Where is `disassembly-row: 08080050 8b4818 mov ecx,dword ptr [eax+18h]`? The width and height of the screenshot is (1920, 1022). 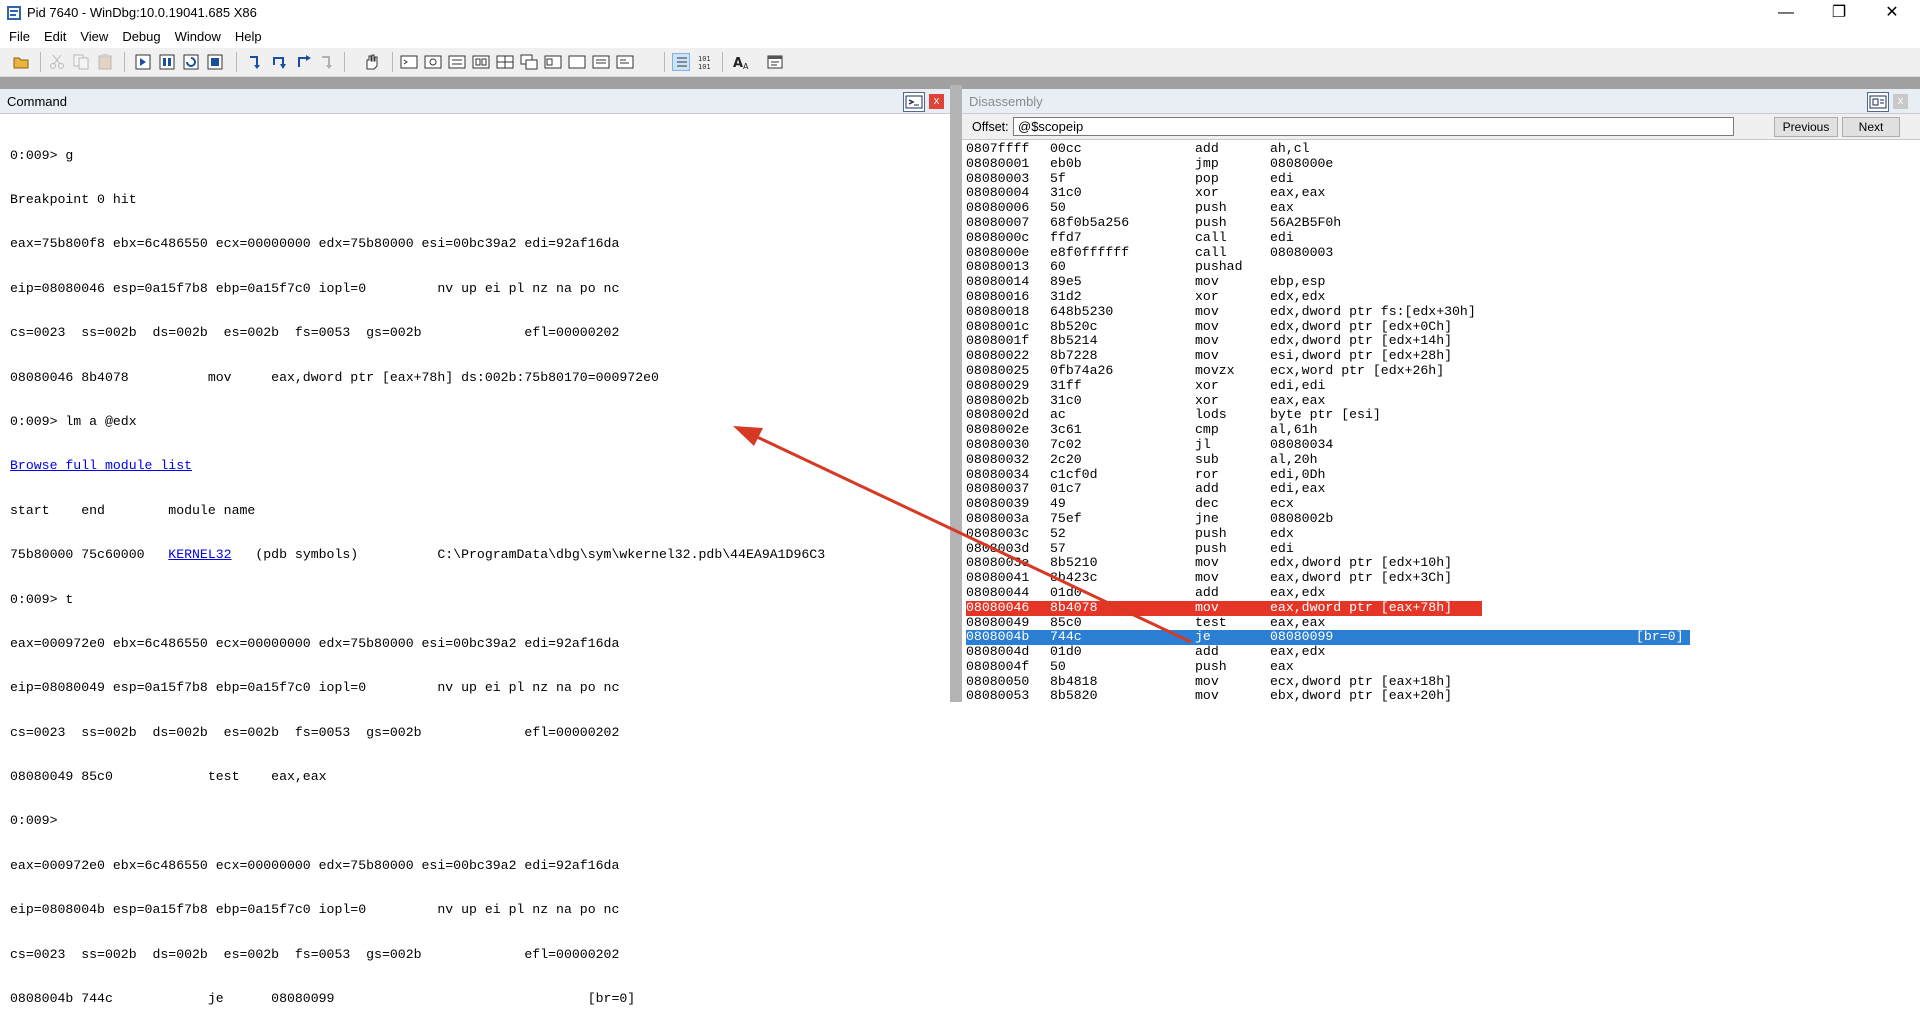
disassembly-row: 08080050 8b4818 mov ecx,dword ptr [eax+18h] is located at coordinates (1341, 682).